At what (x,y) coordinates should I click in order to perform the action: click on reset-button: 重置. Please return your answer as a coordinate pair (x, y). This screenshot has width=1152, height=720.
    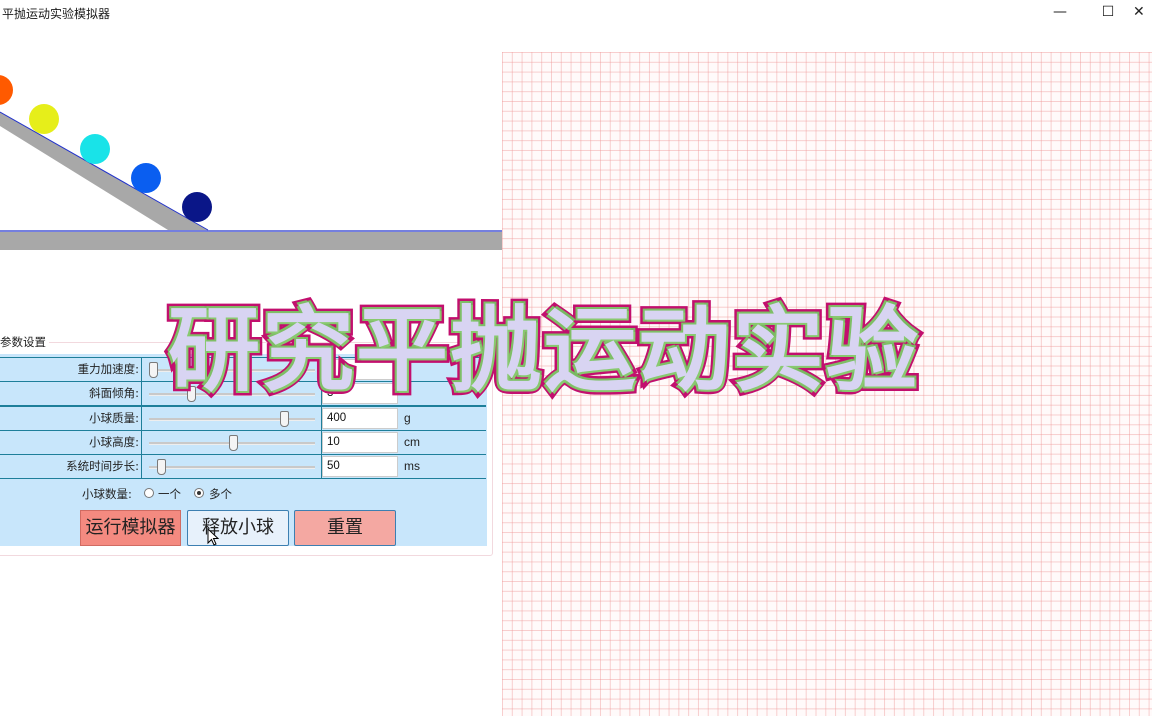
    Looking at the image, I should click on (345, 528).